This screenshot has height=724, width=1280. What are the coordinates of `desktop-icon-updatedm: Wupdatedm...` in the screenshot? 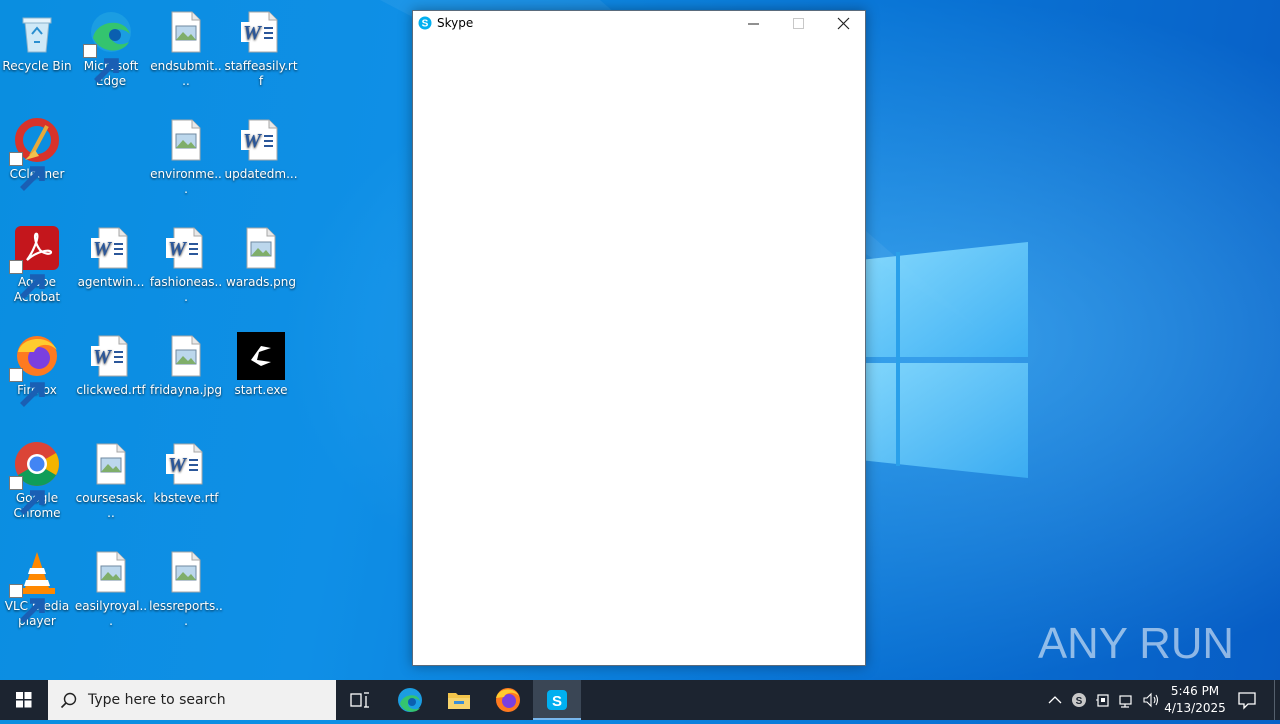 It's located at (261, 149).